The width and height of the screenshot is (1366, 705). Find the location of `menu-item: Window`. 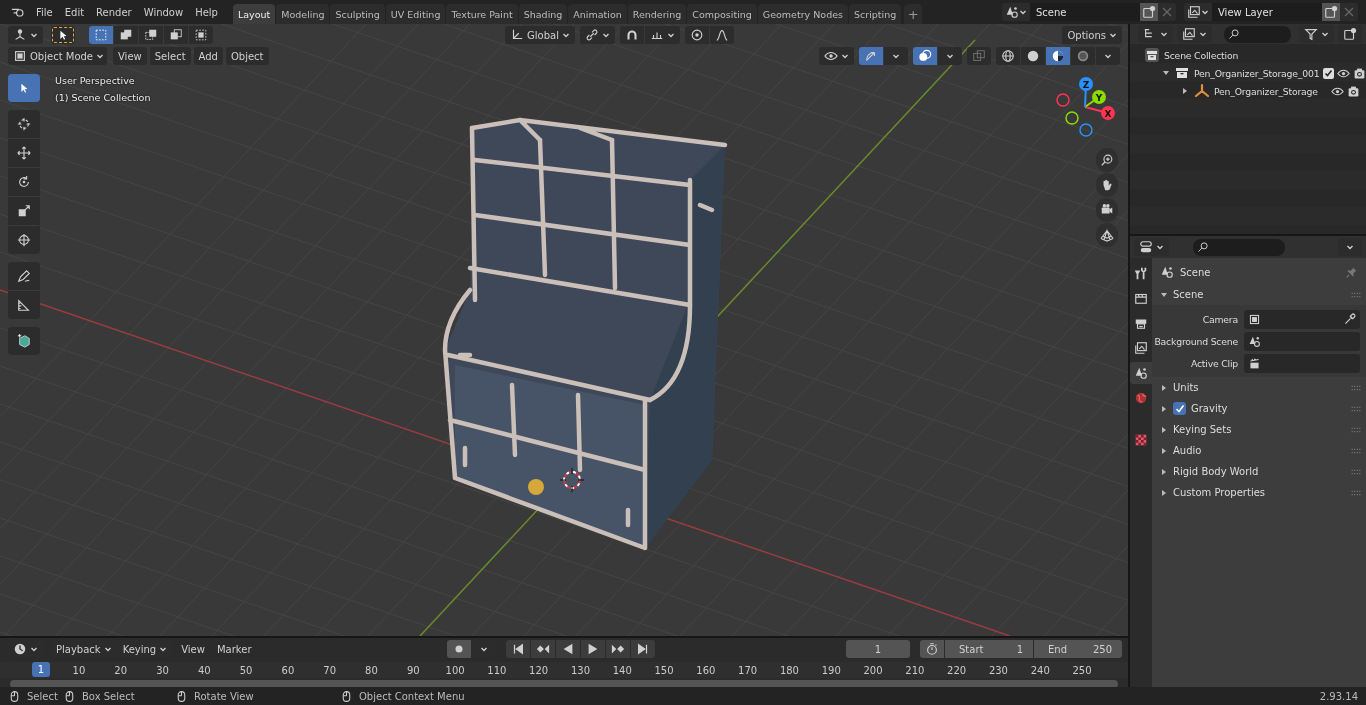

menu-item: Window is located at coordinates (163, 12).